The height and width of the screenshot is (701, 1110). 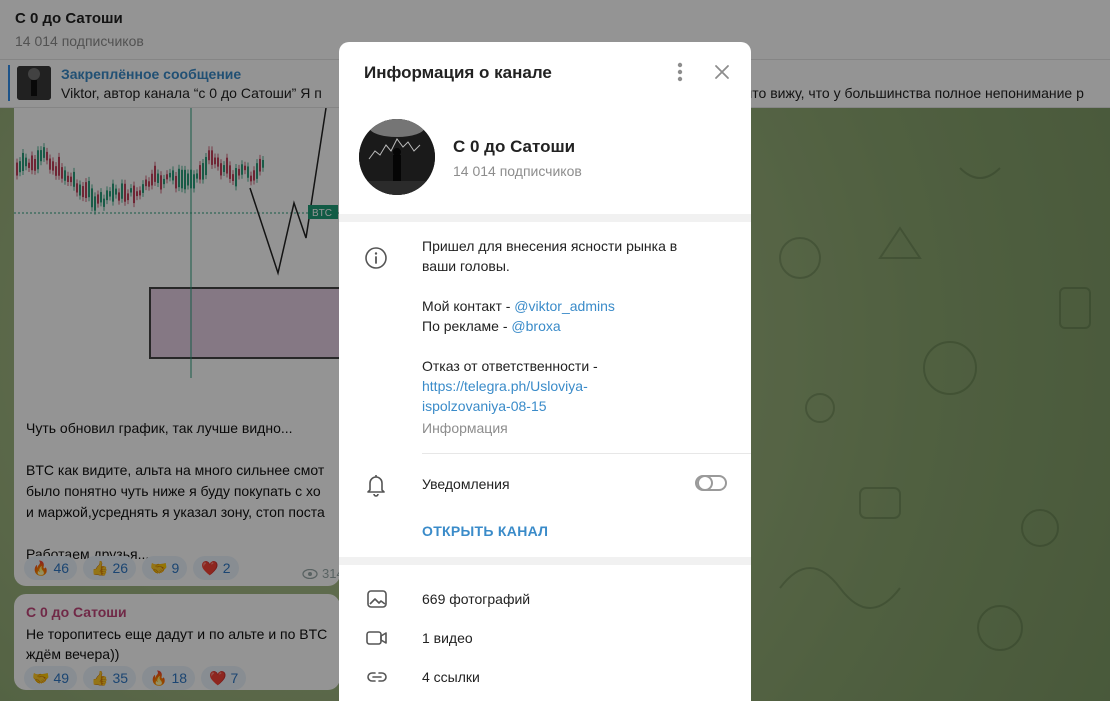 I want to click on more-button, so click(x=680, y=72).